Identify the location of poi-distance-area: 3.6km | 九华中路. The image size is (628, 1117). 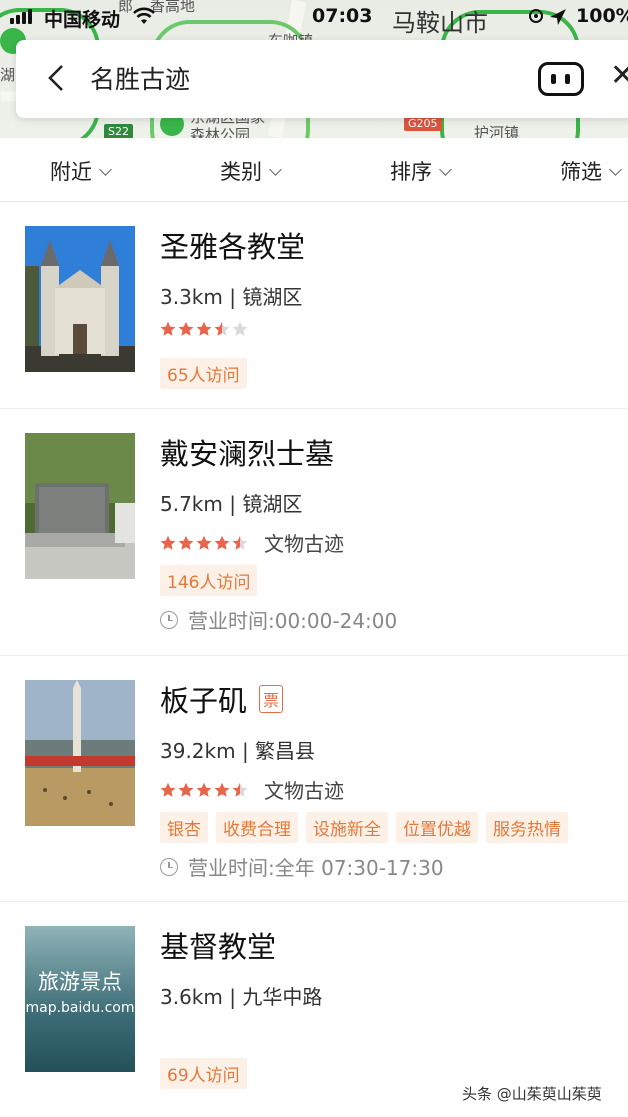
(241, 997).